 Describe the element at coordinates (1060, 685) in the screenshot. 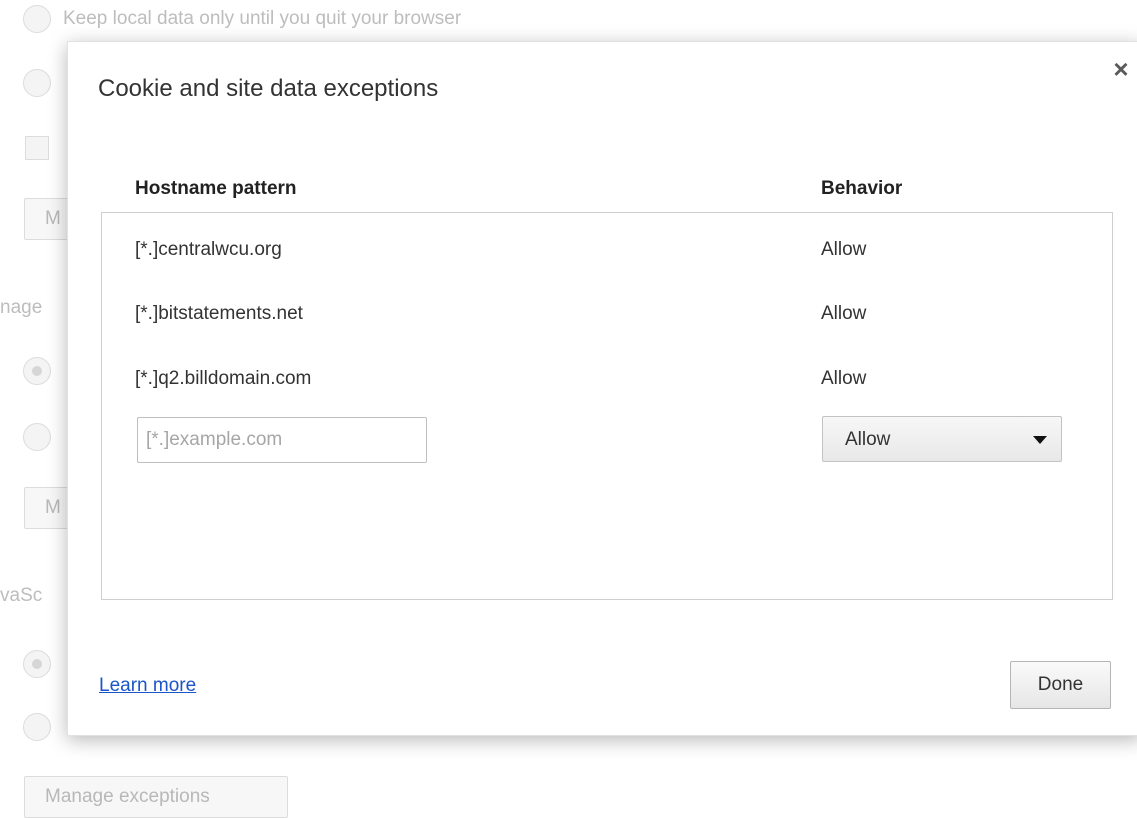

I see `done-button: Done` at that location.